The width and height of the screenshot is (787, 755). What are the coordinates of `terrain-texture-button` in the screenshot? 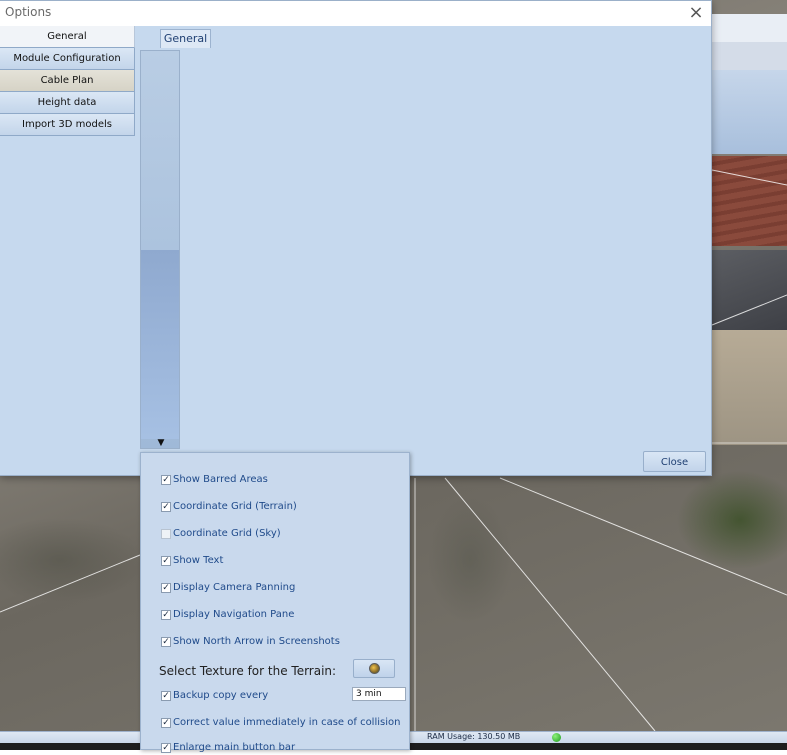 It's located at (374, 668).